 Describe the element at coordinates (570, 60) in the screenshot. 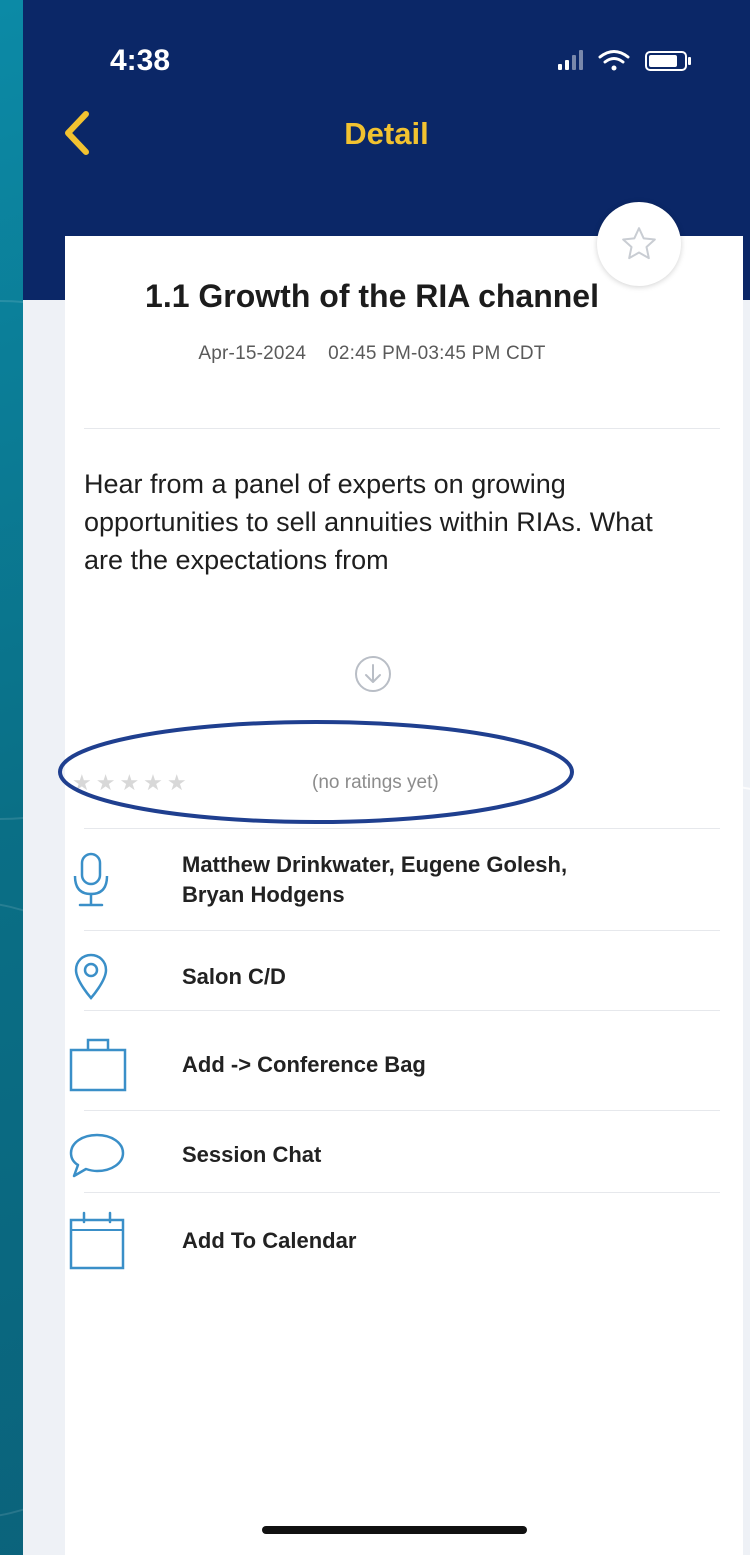

I see `signal-icon` at that location.